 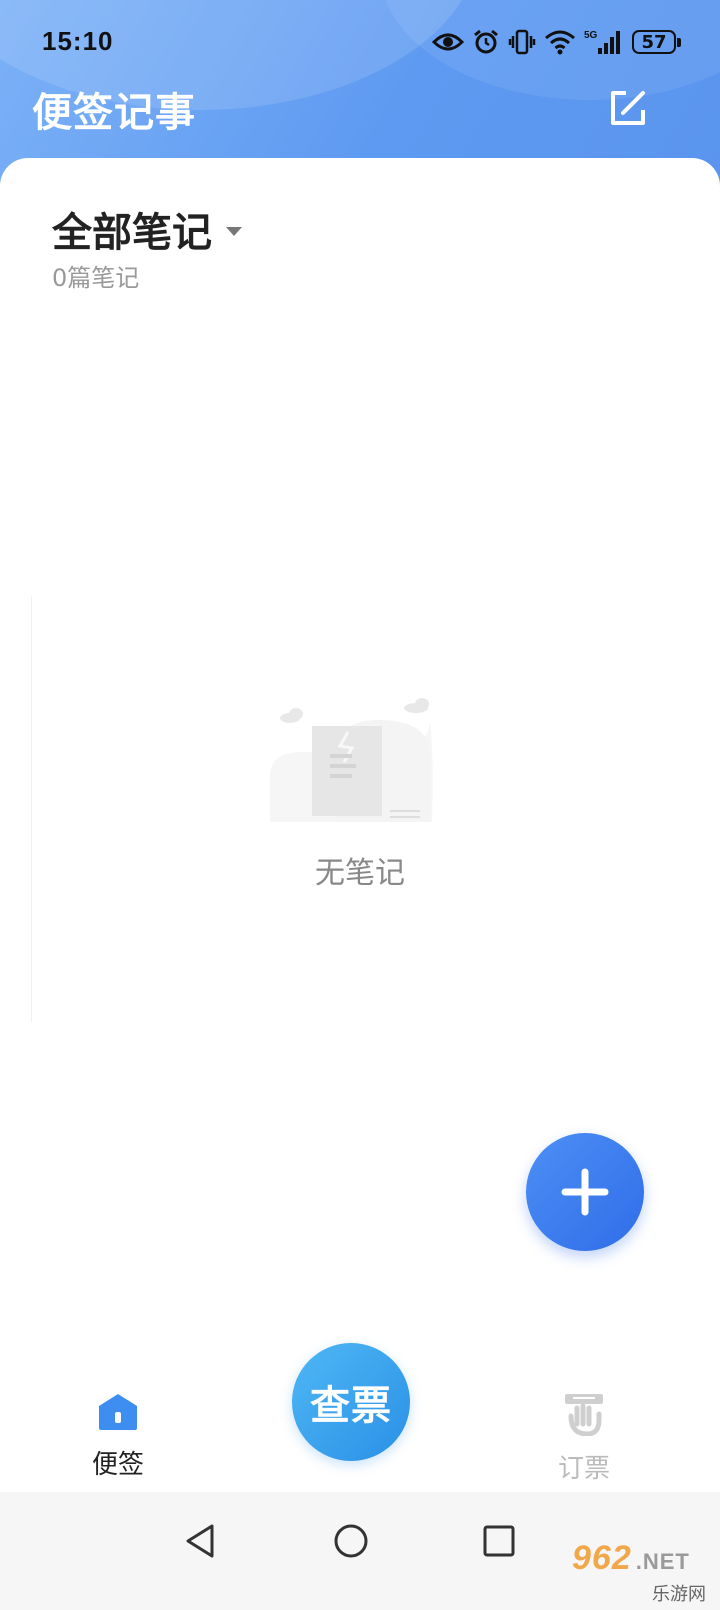 I want to click on watermark-suffix: .NET, so click(x=662, y=1561).